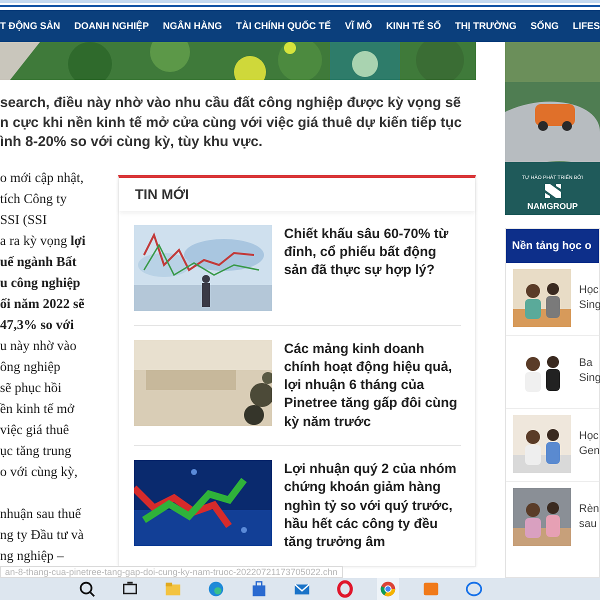  Describe the element at coordinates (36, 451) in the screenshot. I see `article-text: ục tăng trung` at that location.